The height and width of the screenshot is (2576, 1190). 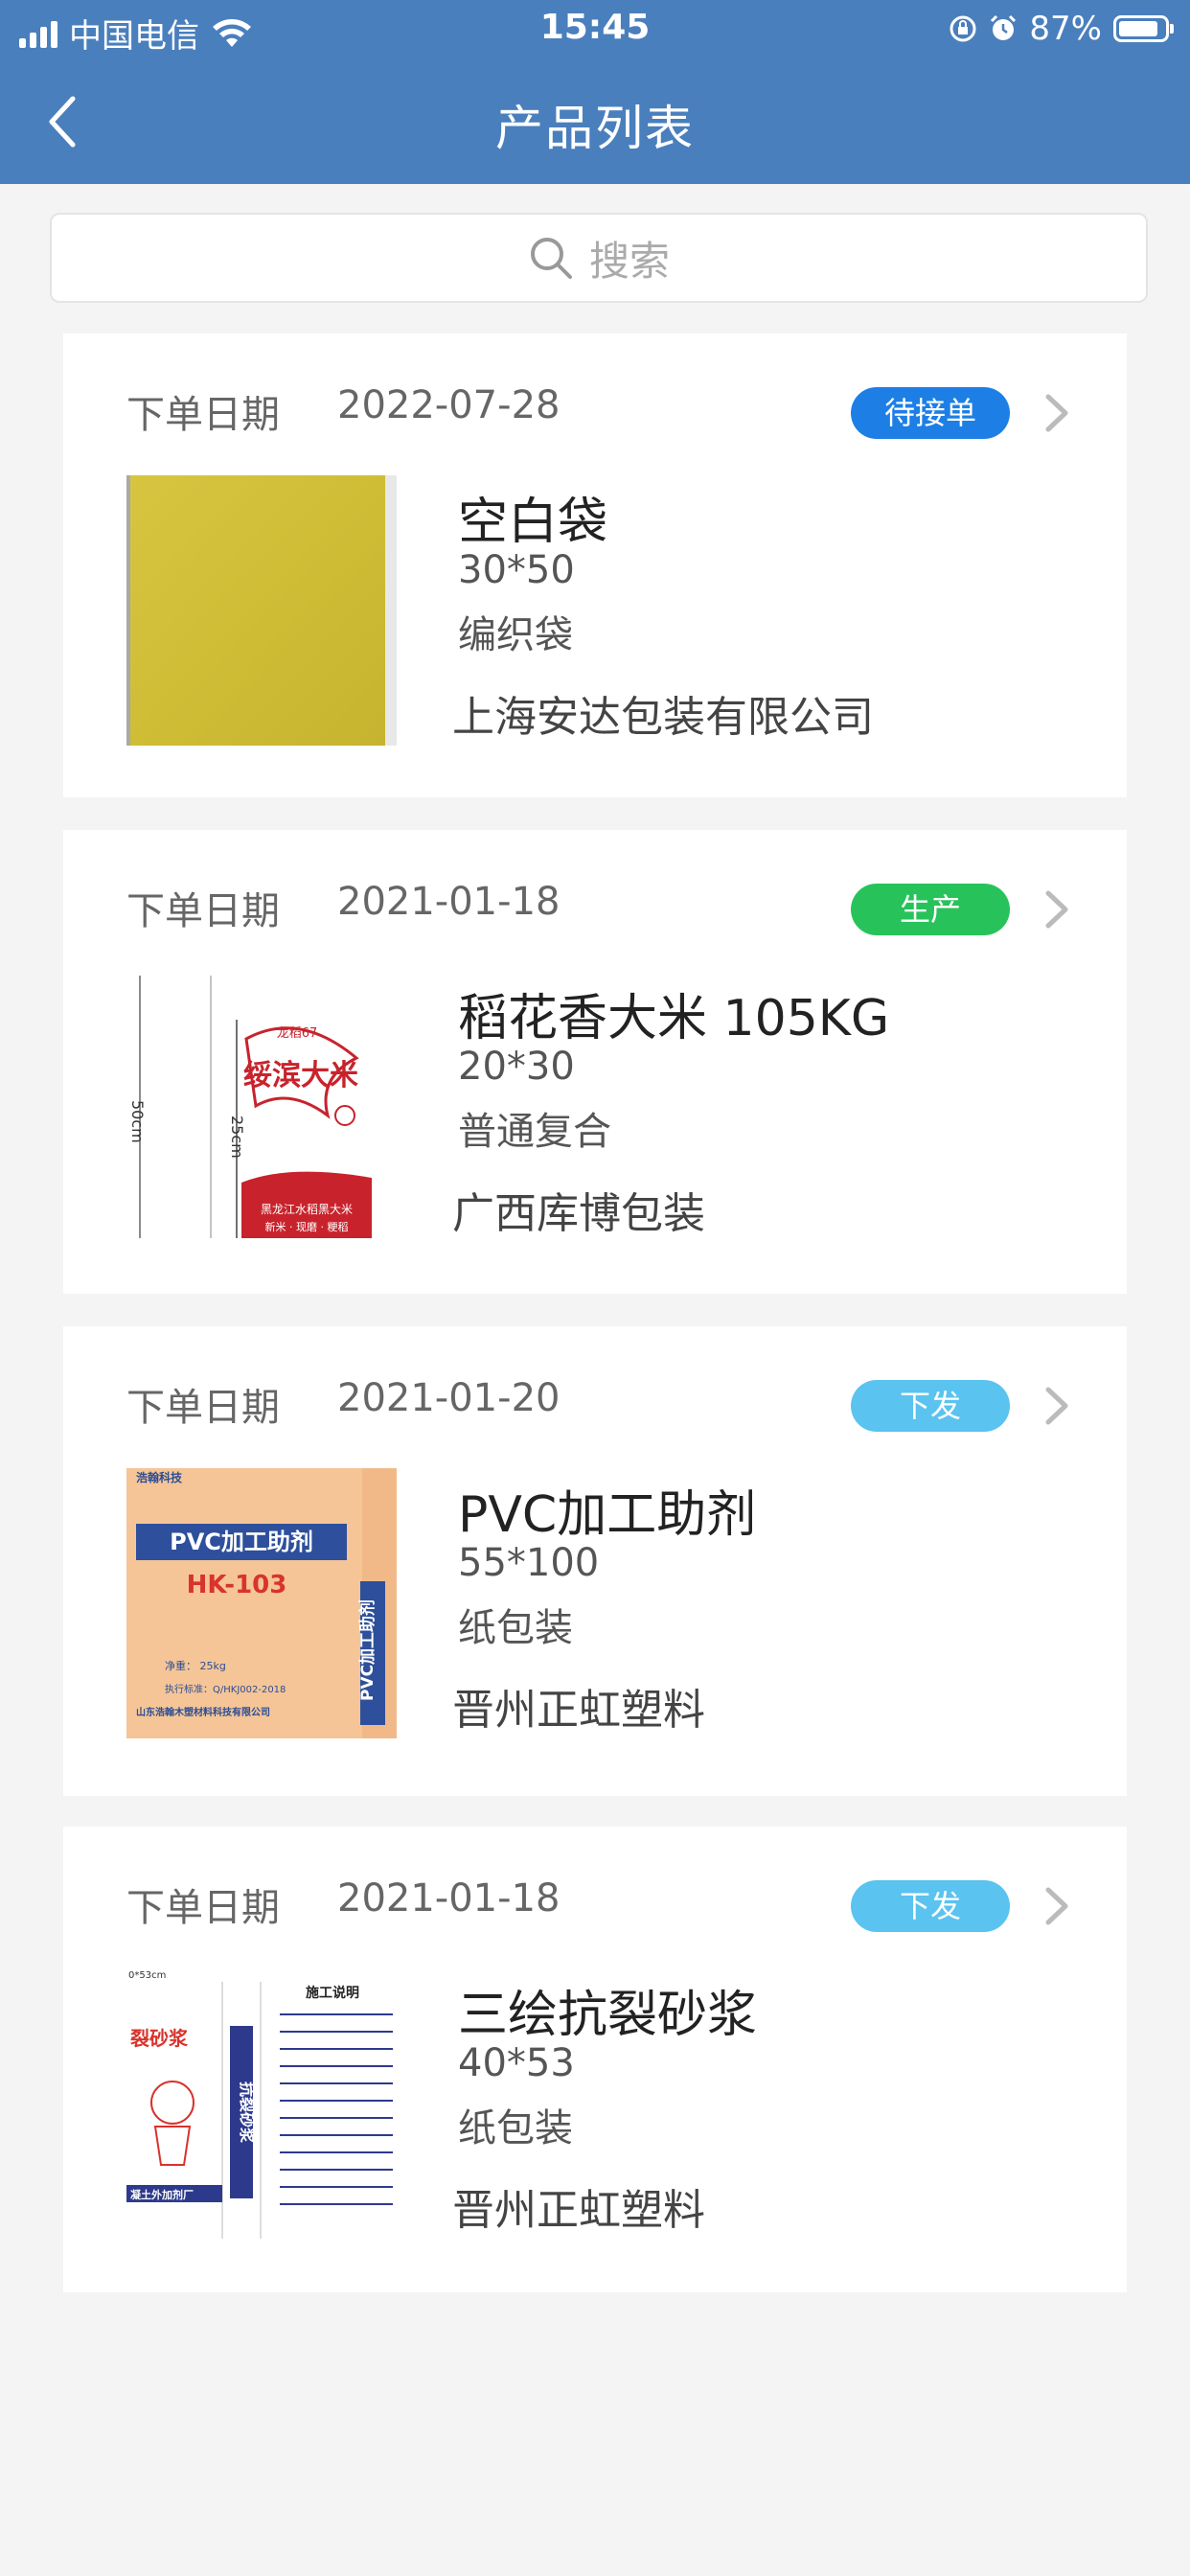 I want to click on product-name: 三绘抗裂砂浆, so click(x=608, y=2015).